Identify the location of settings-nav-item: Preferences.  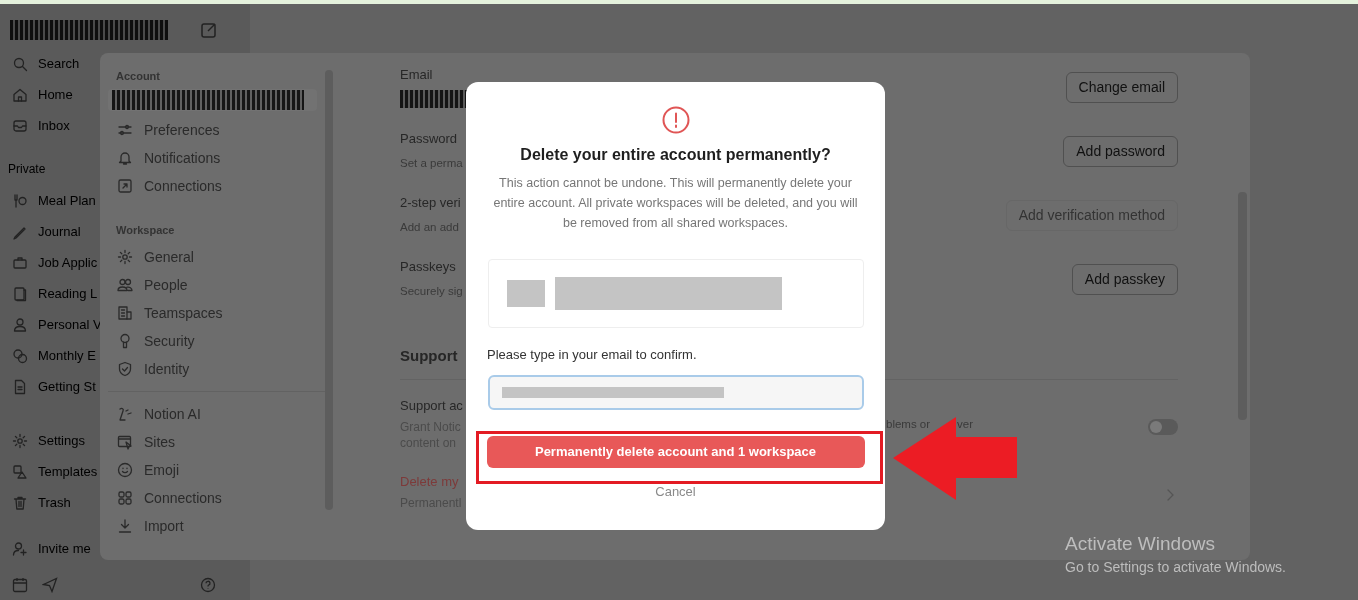
(182, 130).